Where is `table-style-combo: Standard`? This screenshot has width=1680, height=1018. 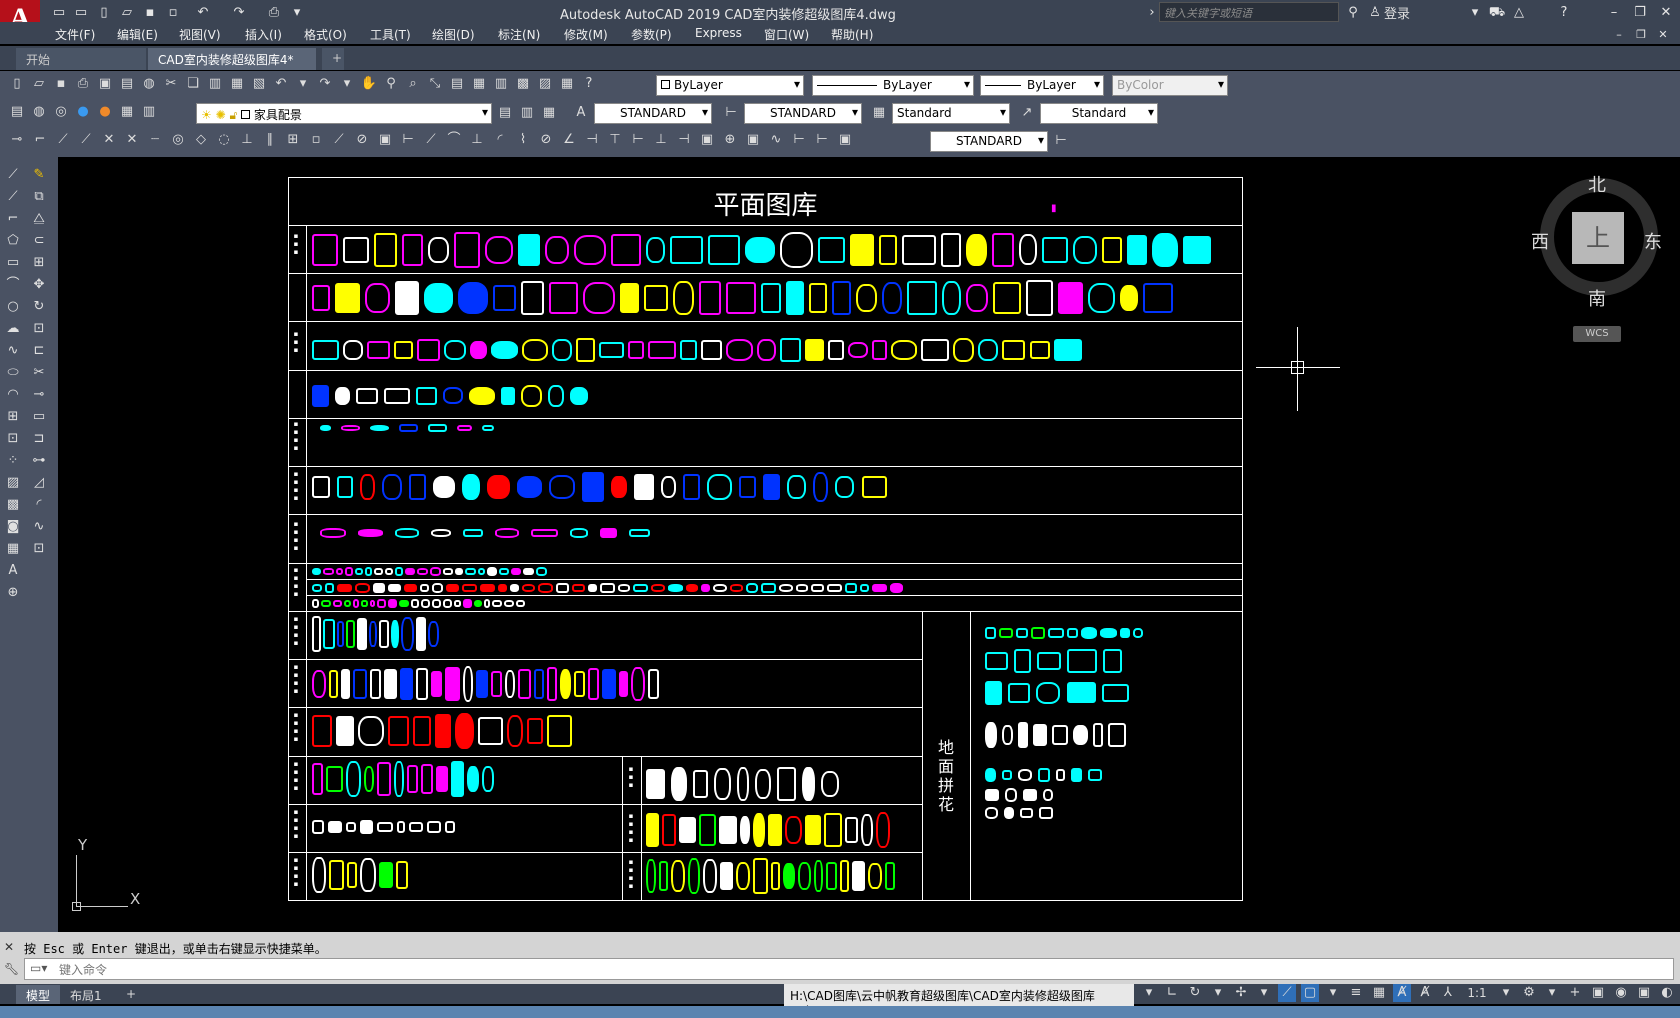 table-style-combo: Standard is located at coordinates (951, 113).